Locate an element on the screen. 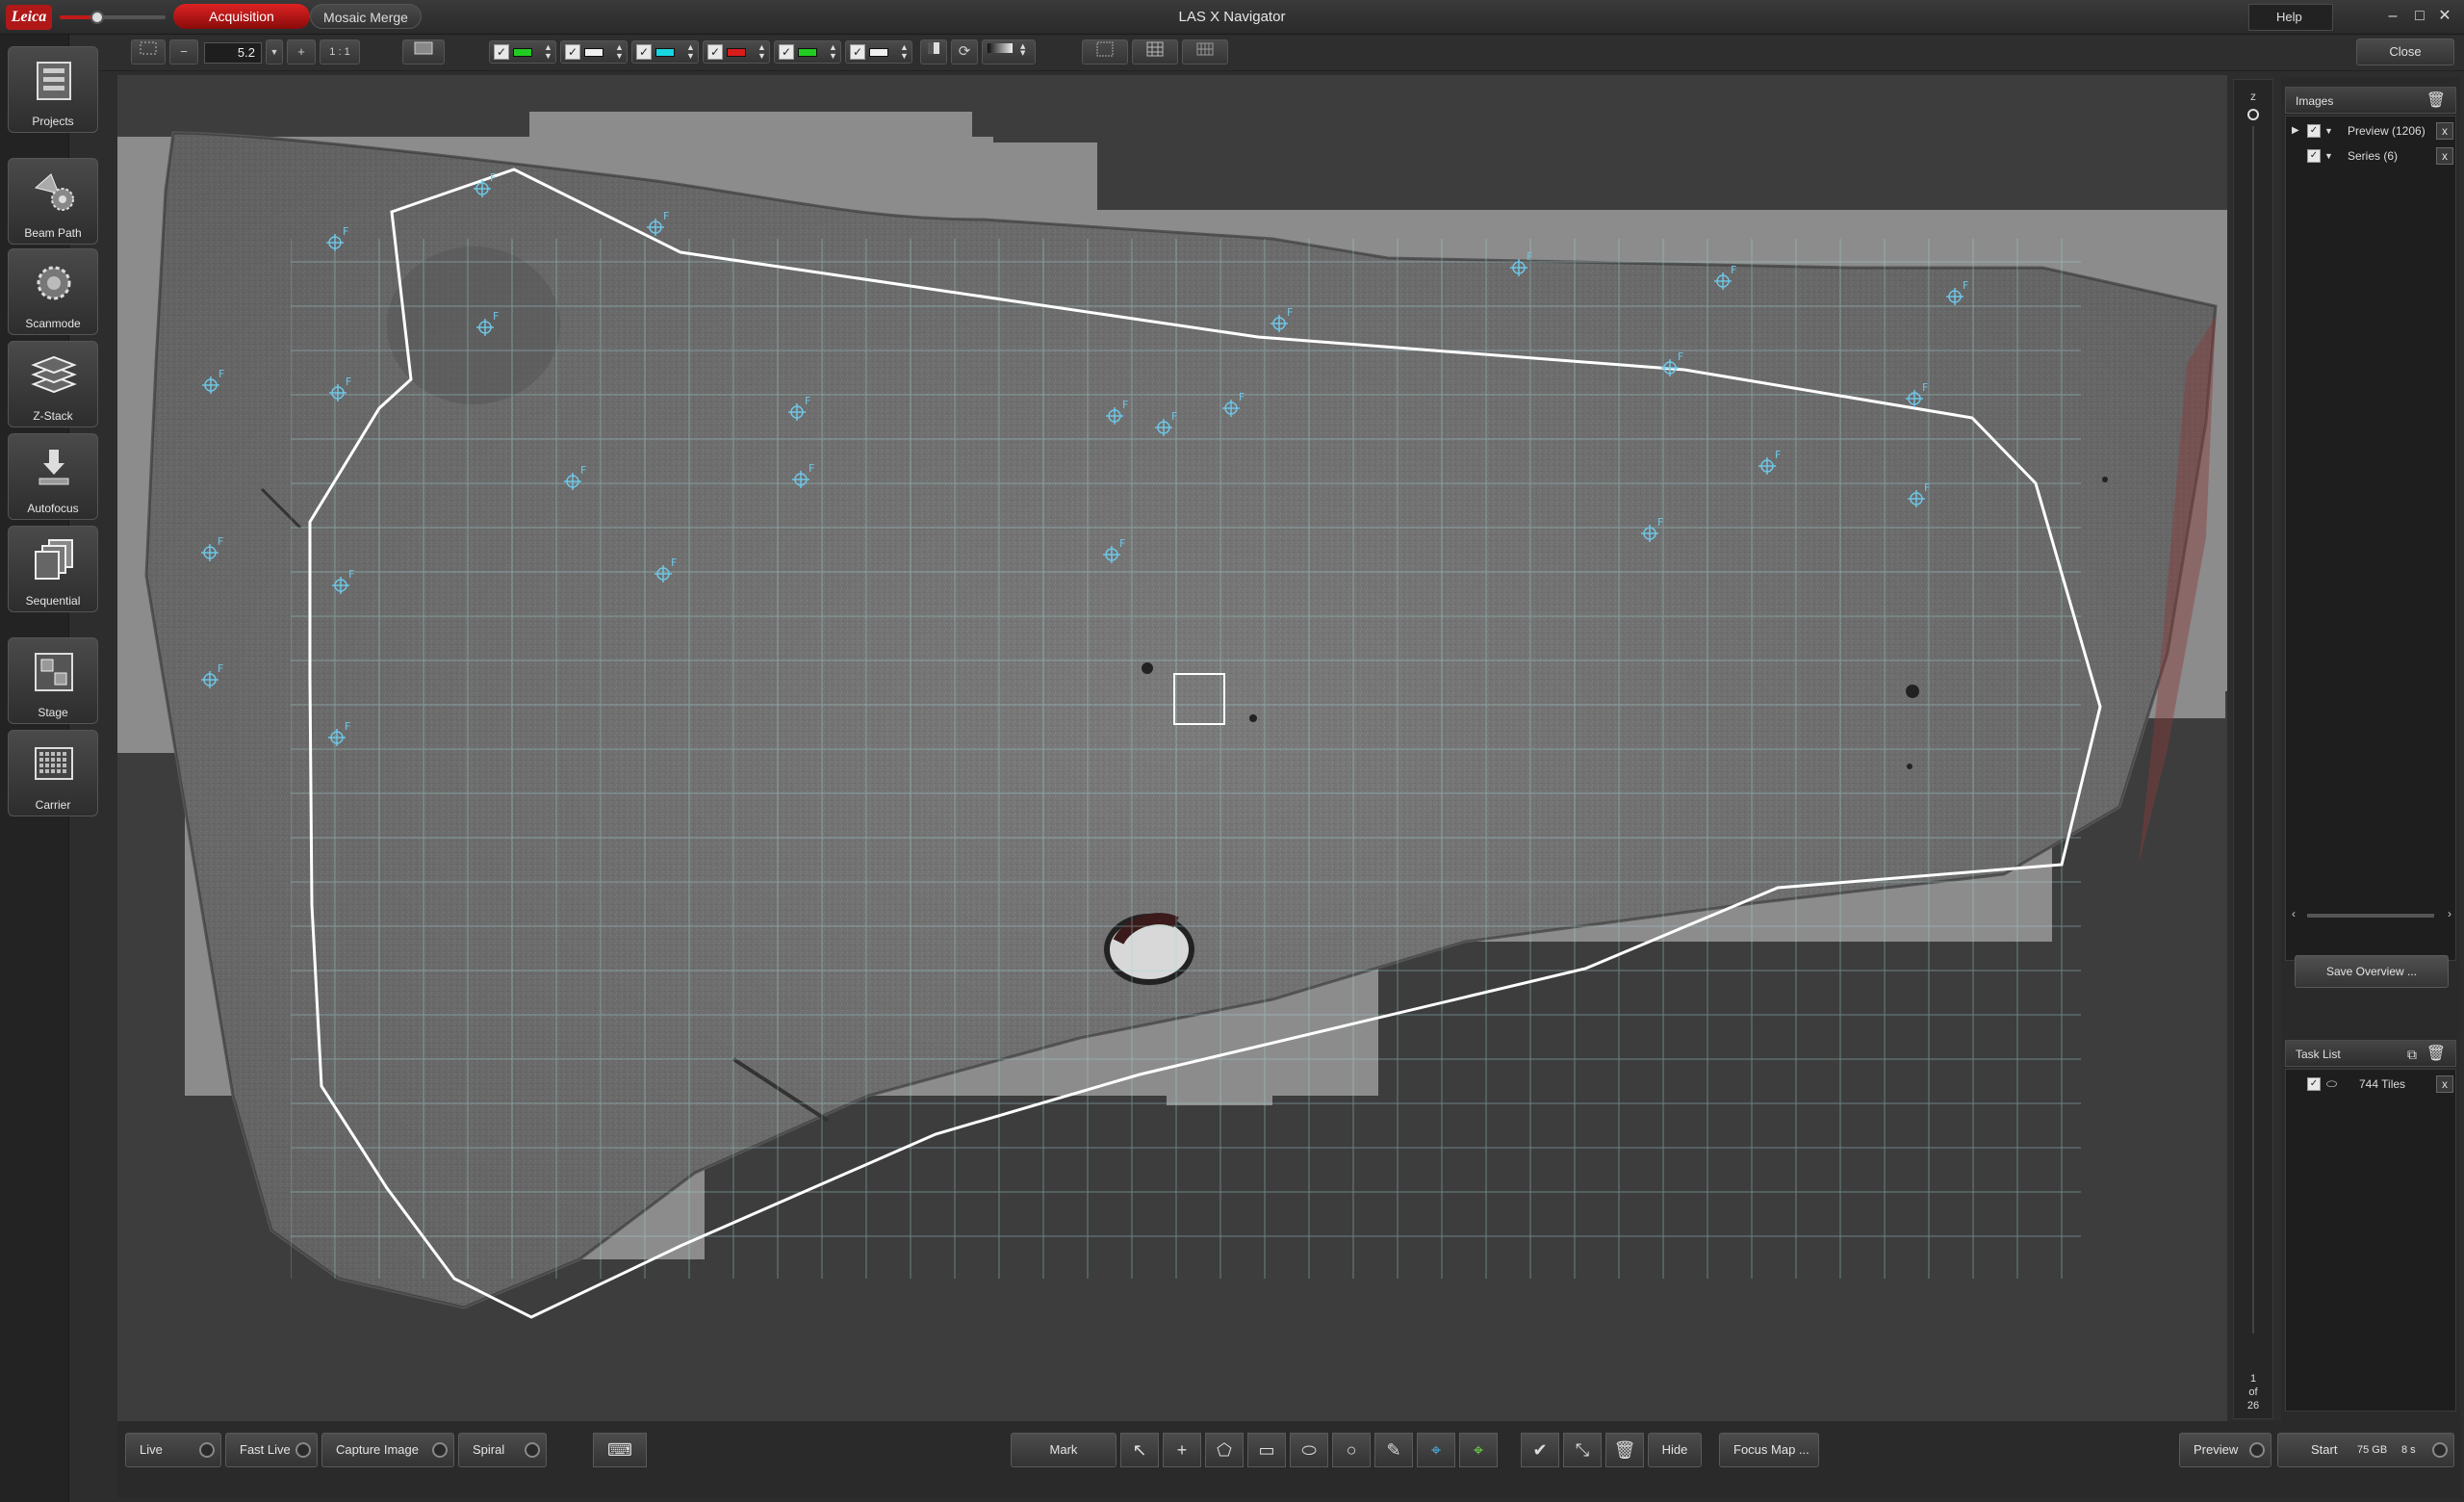  refresh-icon: ⟳ is located at coordinates (964, 52).